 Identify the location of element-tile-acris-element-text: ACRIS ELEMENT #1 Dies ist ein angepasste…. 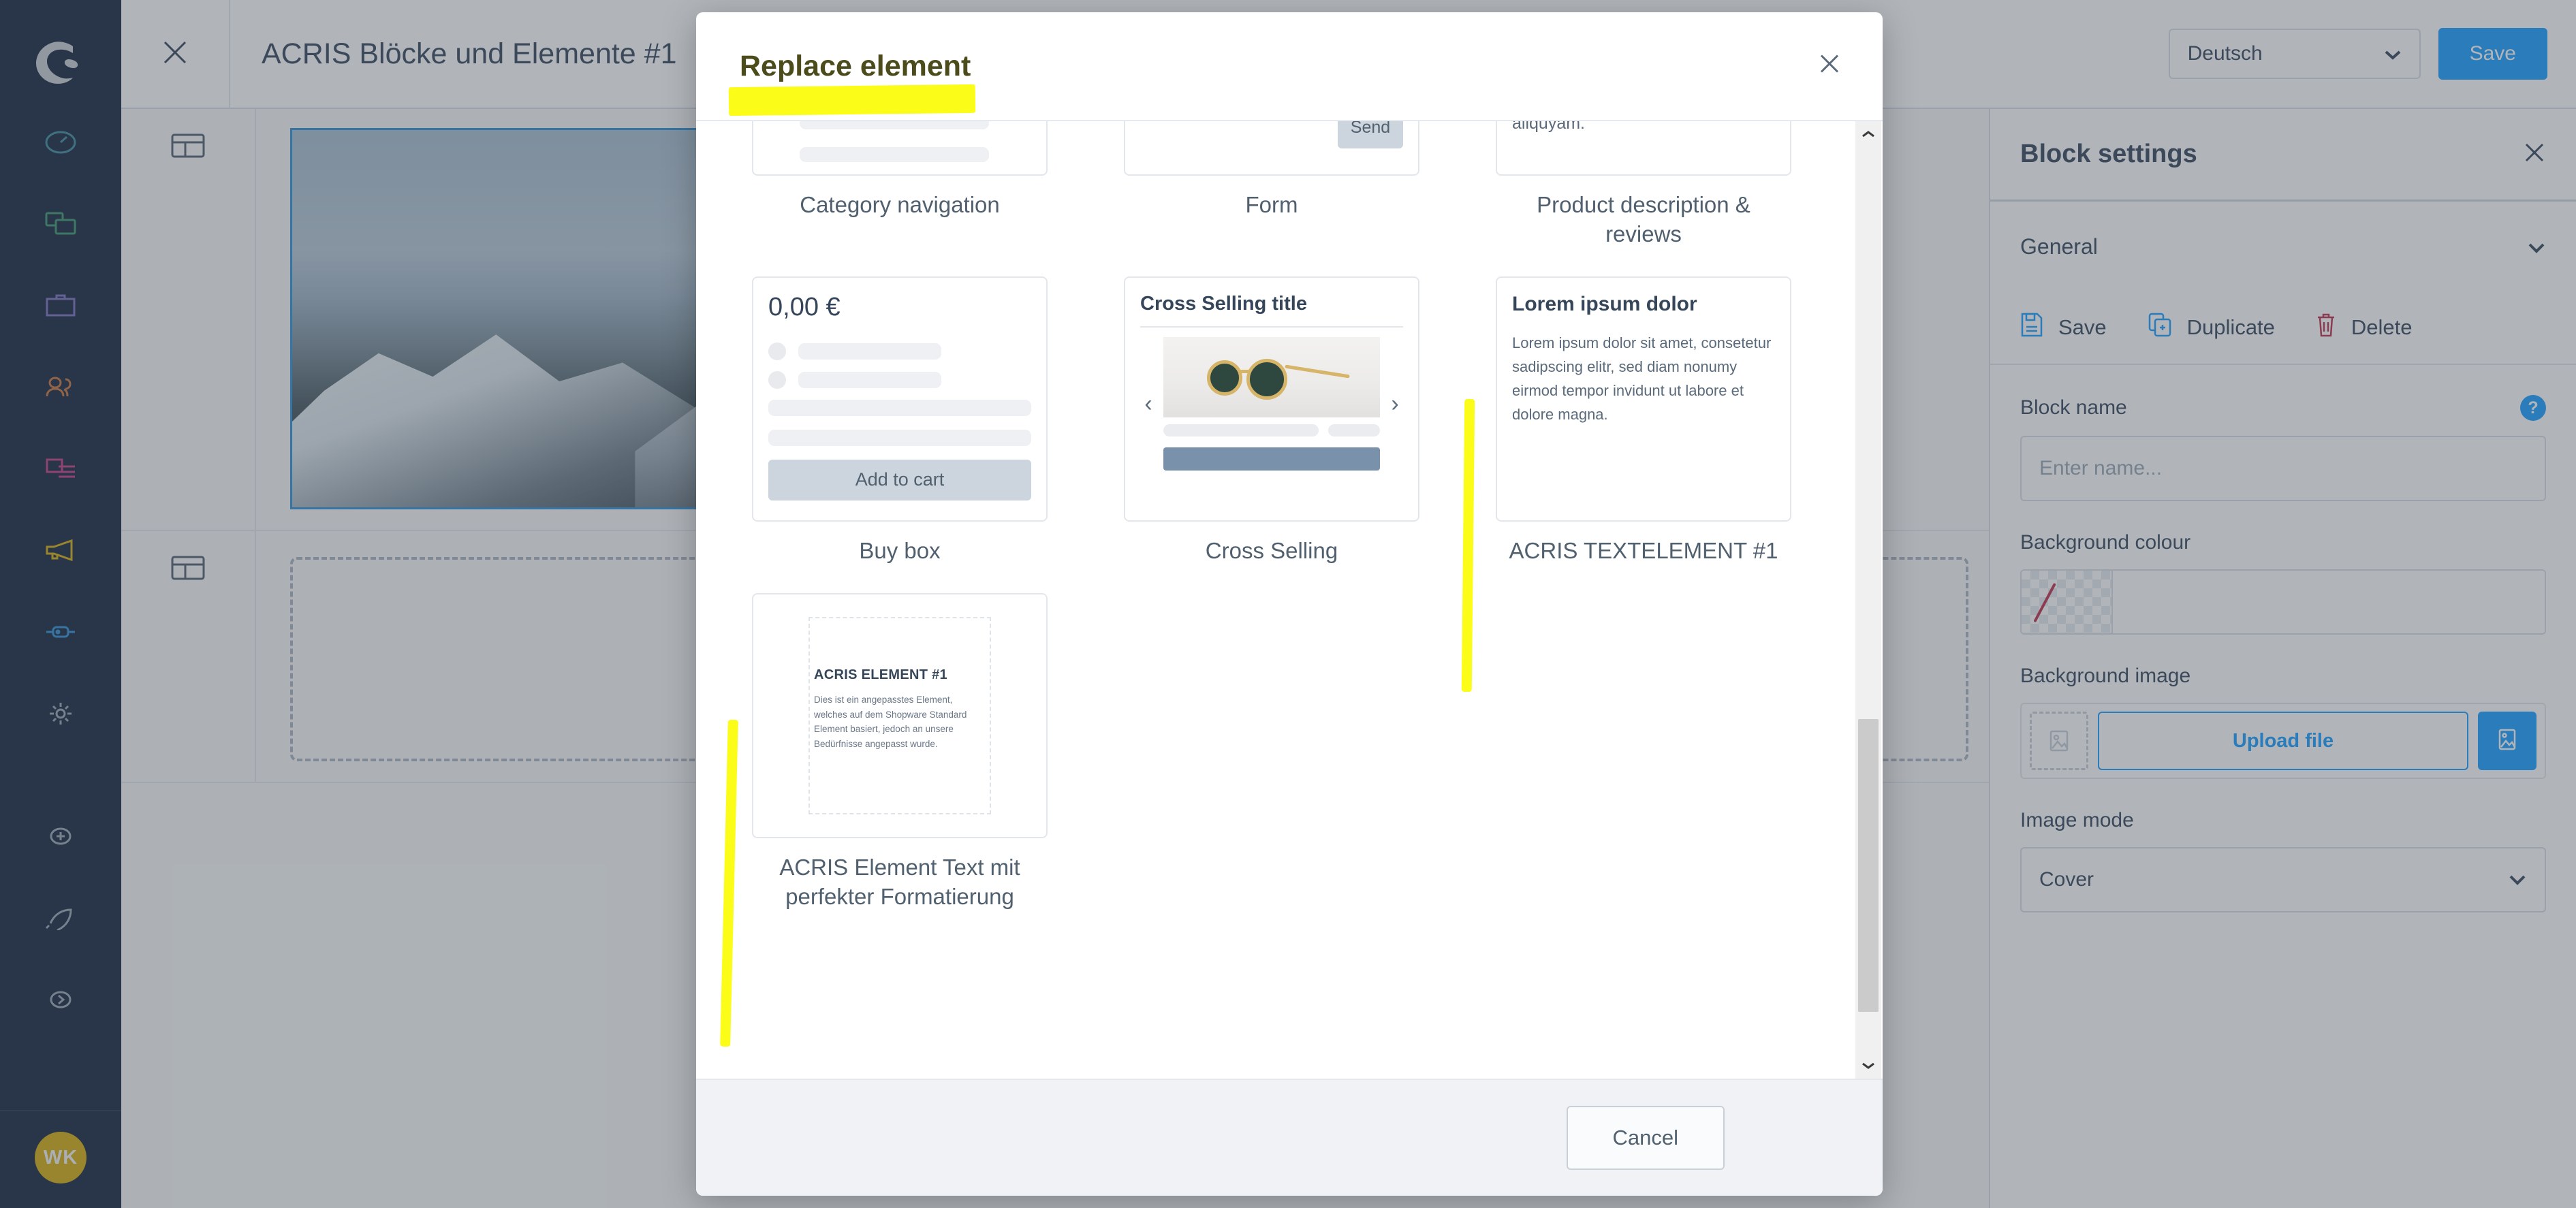
(900, 765).